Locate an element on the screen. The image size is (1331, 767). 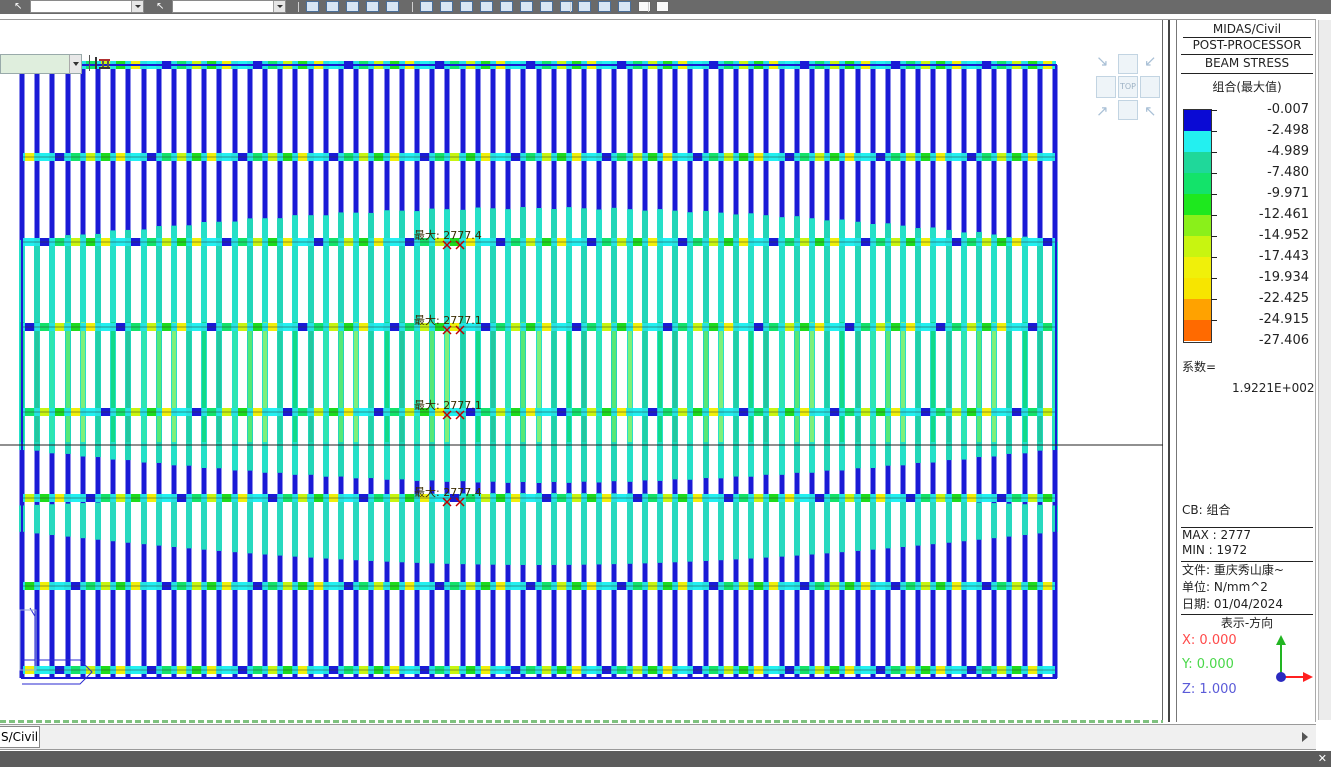
tab-scroll-right-icon is located at coordinates (1305, 737).